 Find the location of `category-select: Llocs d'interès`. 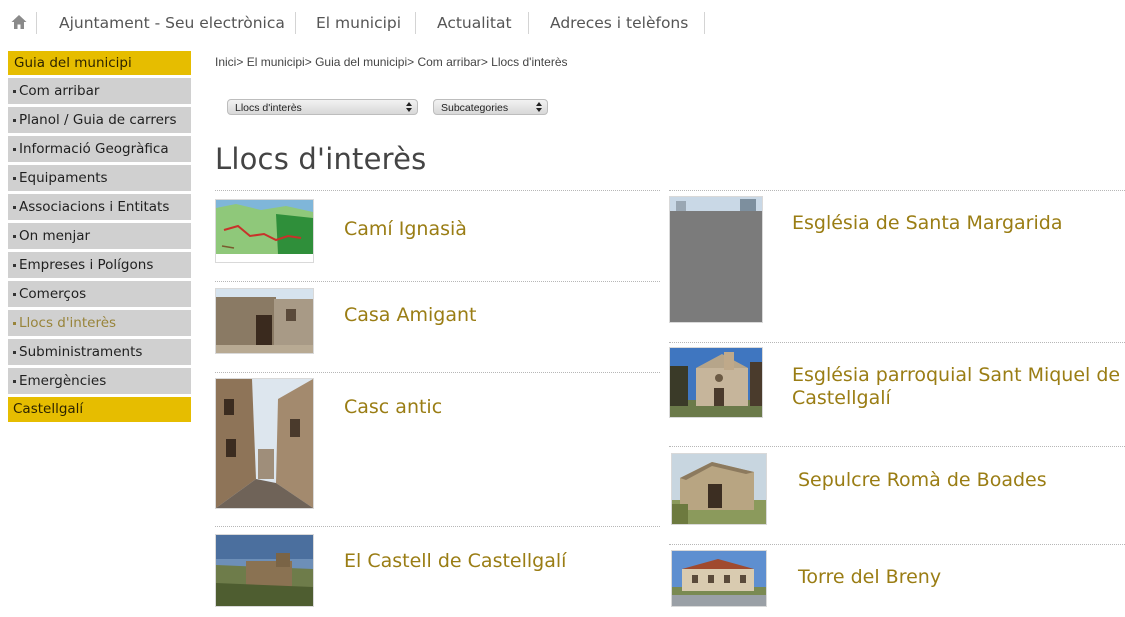

category-select: Llocs d'interès is located at coordinates (322, 107).